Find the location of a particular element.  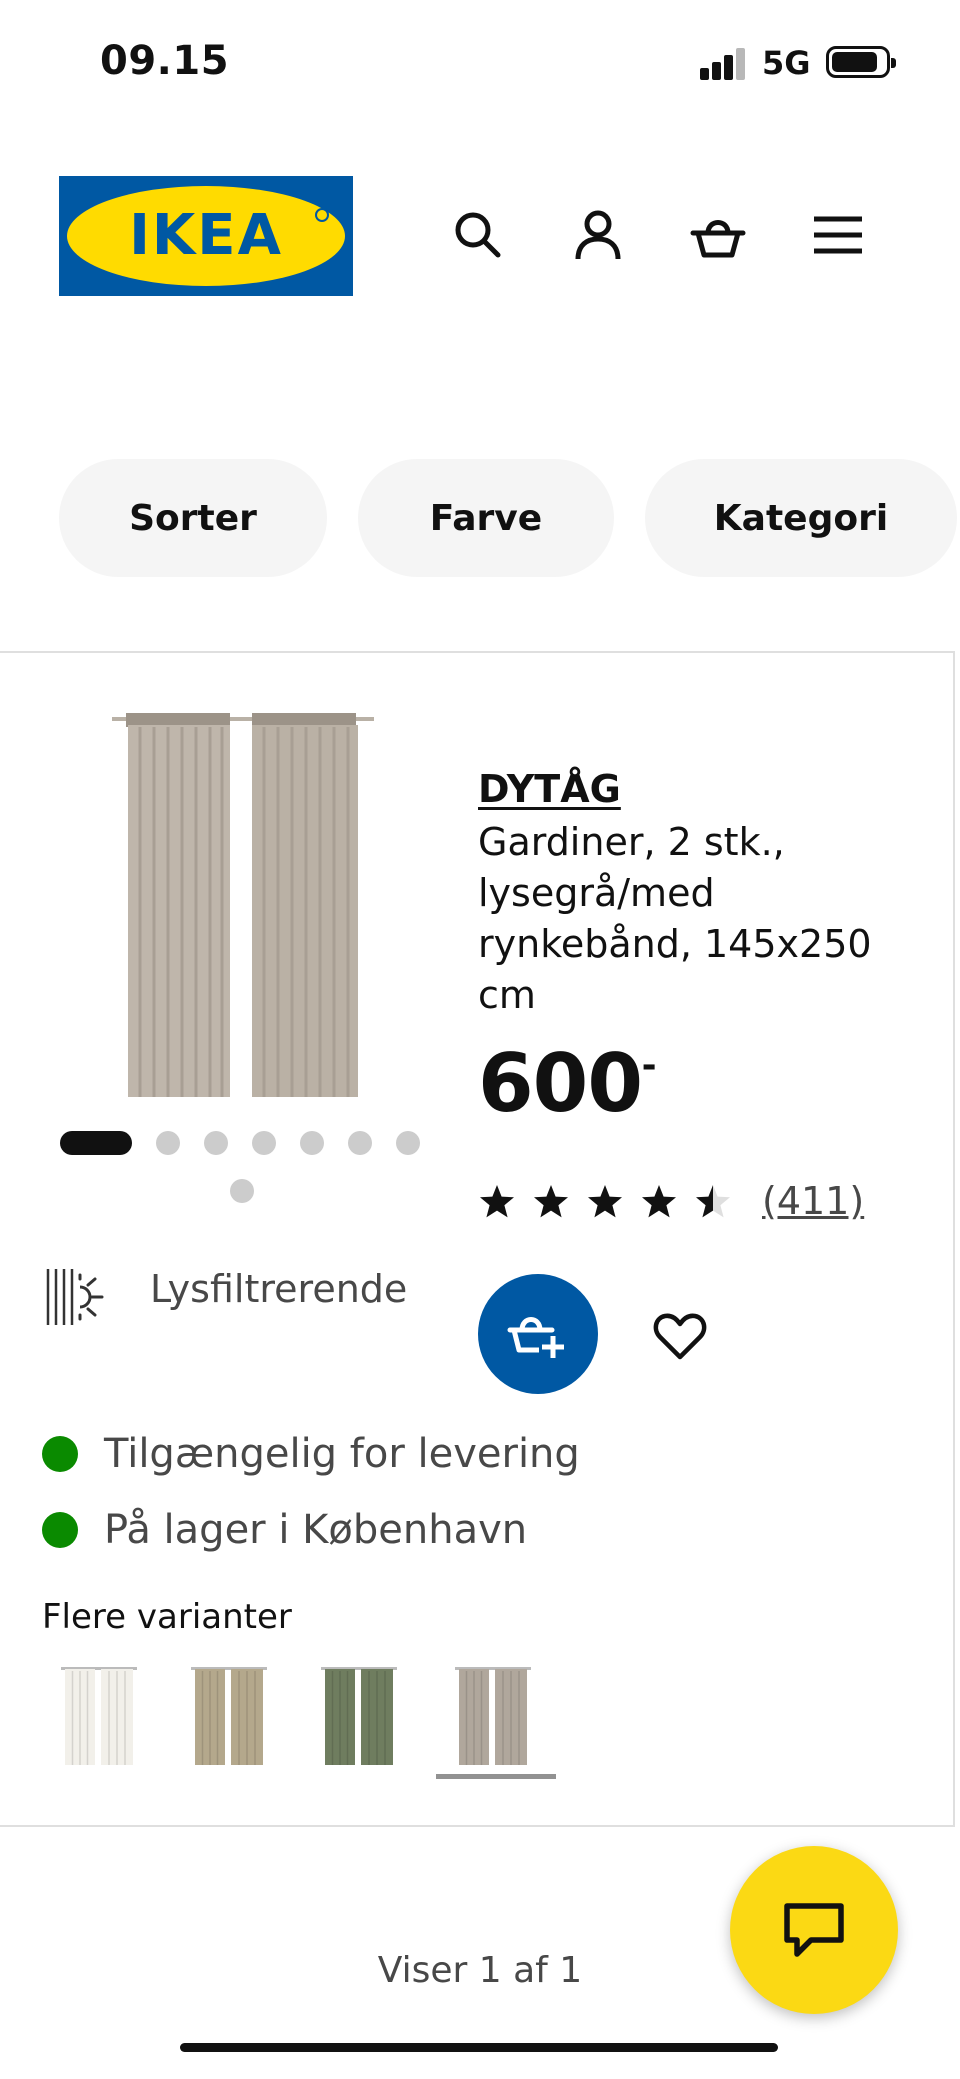

ikea-logo: IKEA is located at coordinates (206, 236).